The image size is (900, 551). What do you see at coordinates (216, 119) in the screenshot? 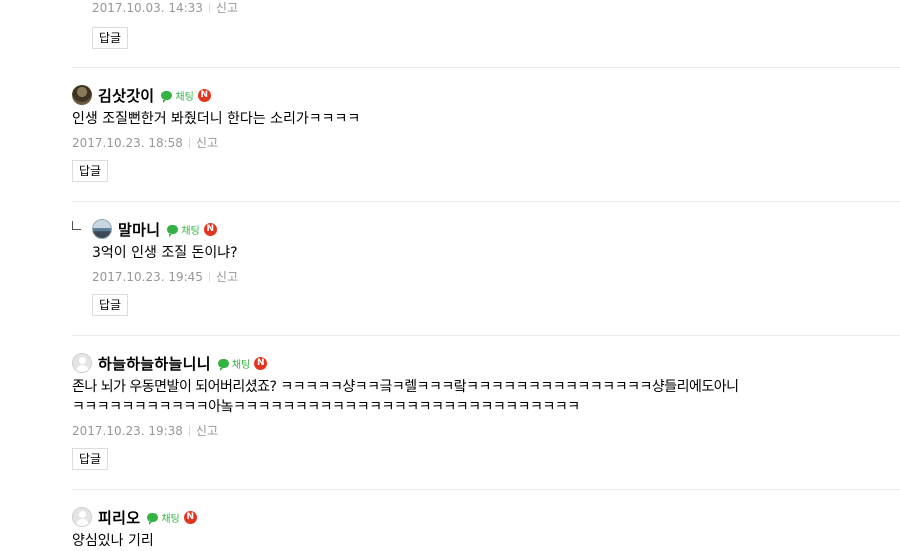
I see `comment-text: 인생 조질뻔한거 봐줬더니 한다는 소리가ㅋㅋㅋㅋ` at bounding box center [216, 119].